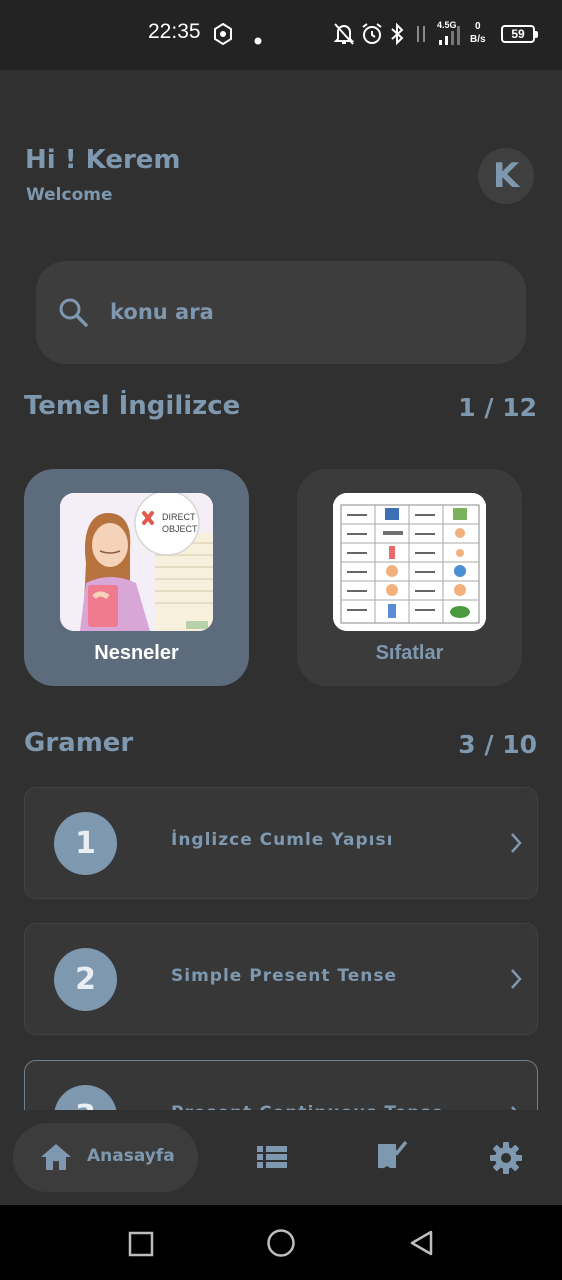 Image resolution: width=562 pixels, height=1280 pixels. What do you see at coordinates (141, 1246) in the screenshot?
I see `recent-apps-icon` at bounding box center [141, 1246].